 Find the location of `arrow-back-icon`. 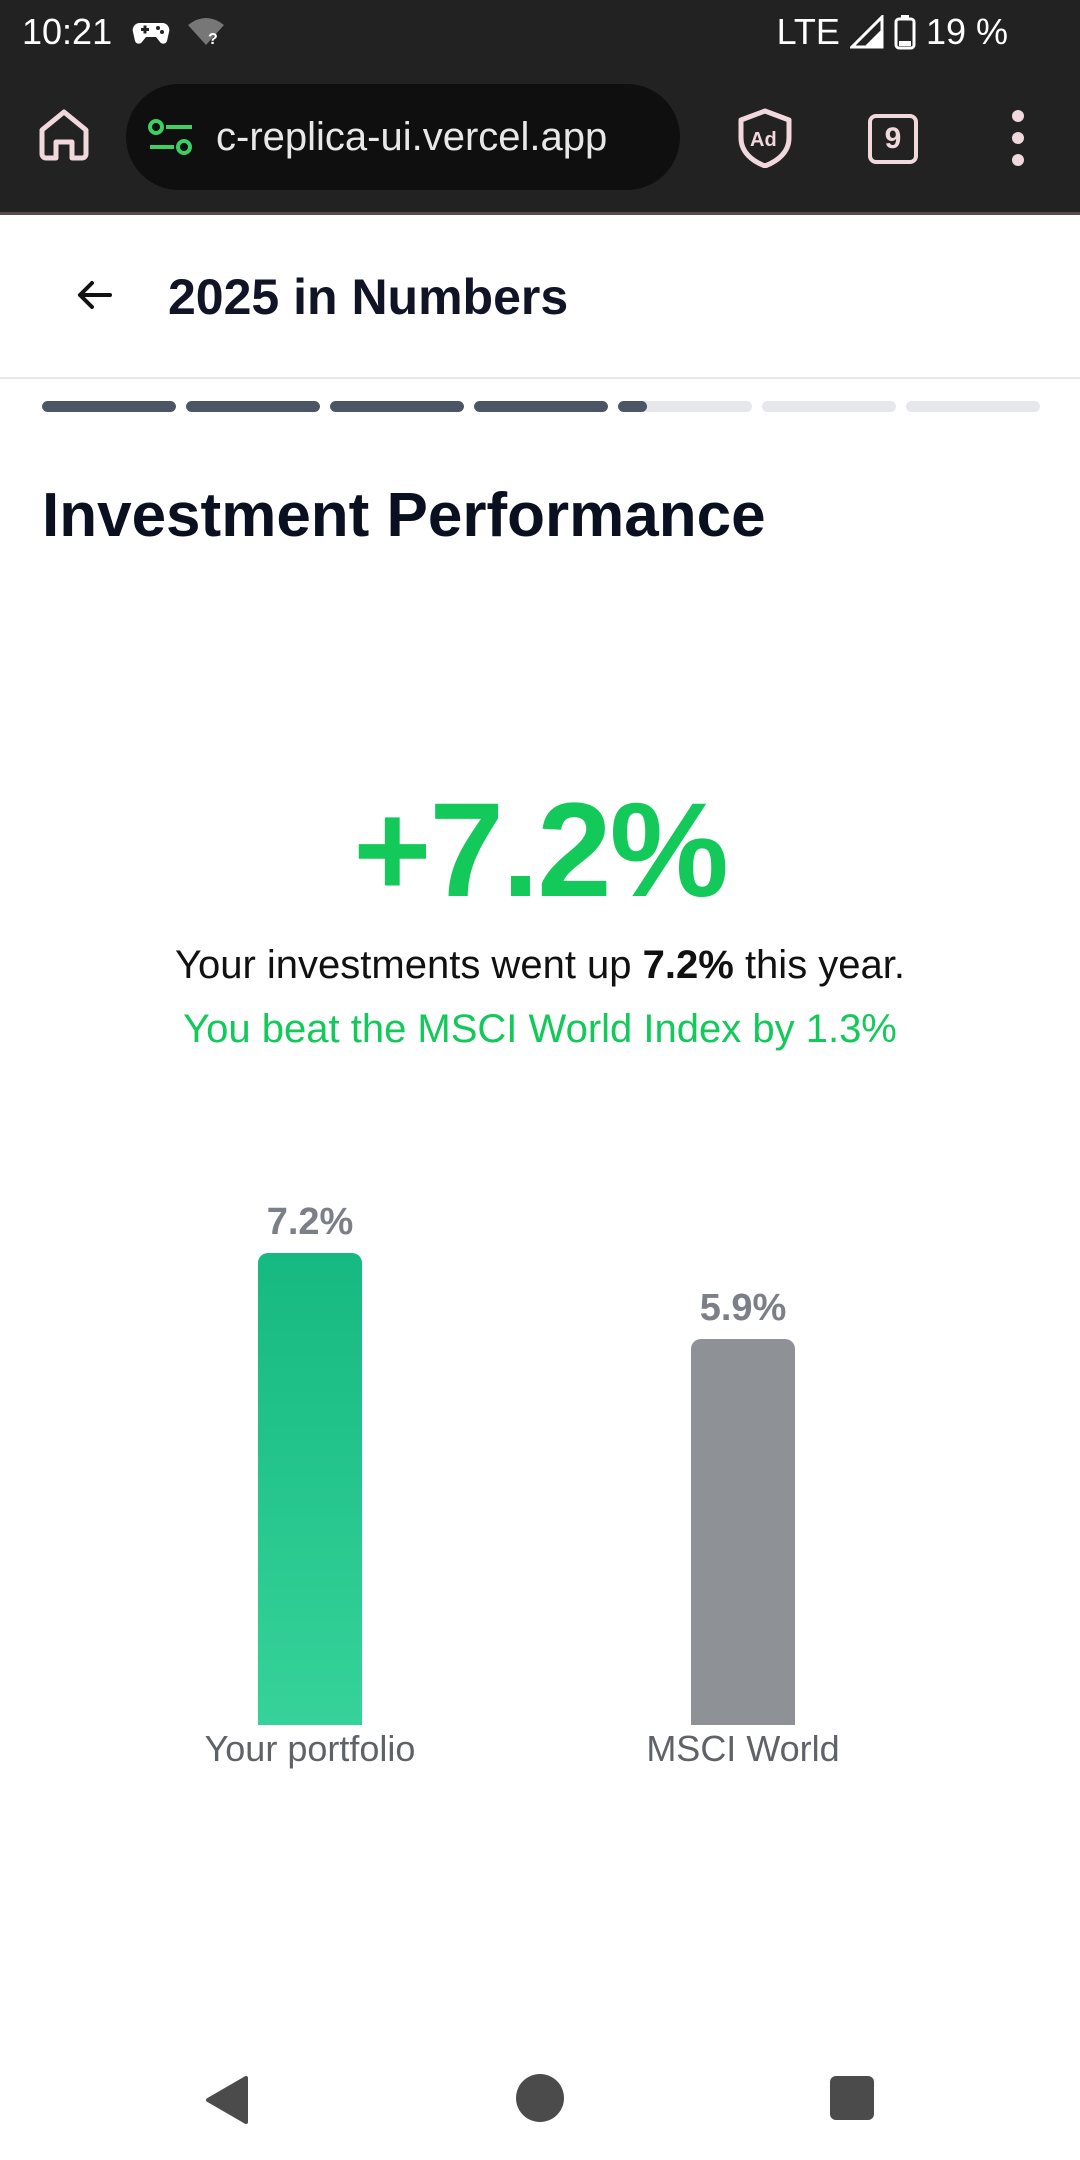

arrow-back-icon is located at coordinates (94, 295).